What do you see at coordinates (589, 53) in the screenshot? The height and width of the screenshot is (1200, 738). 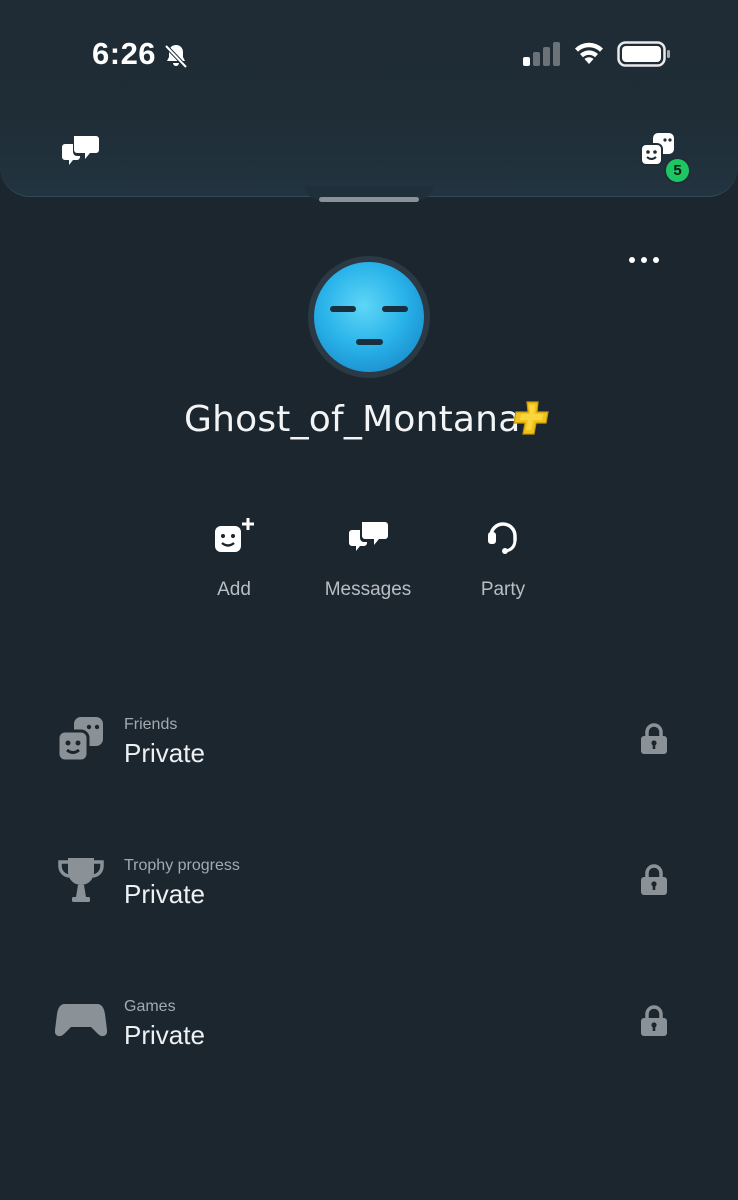 I see `wifi-icon` at bounding box center [589, 53].